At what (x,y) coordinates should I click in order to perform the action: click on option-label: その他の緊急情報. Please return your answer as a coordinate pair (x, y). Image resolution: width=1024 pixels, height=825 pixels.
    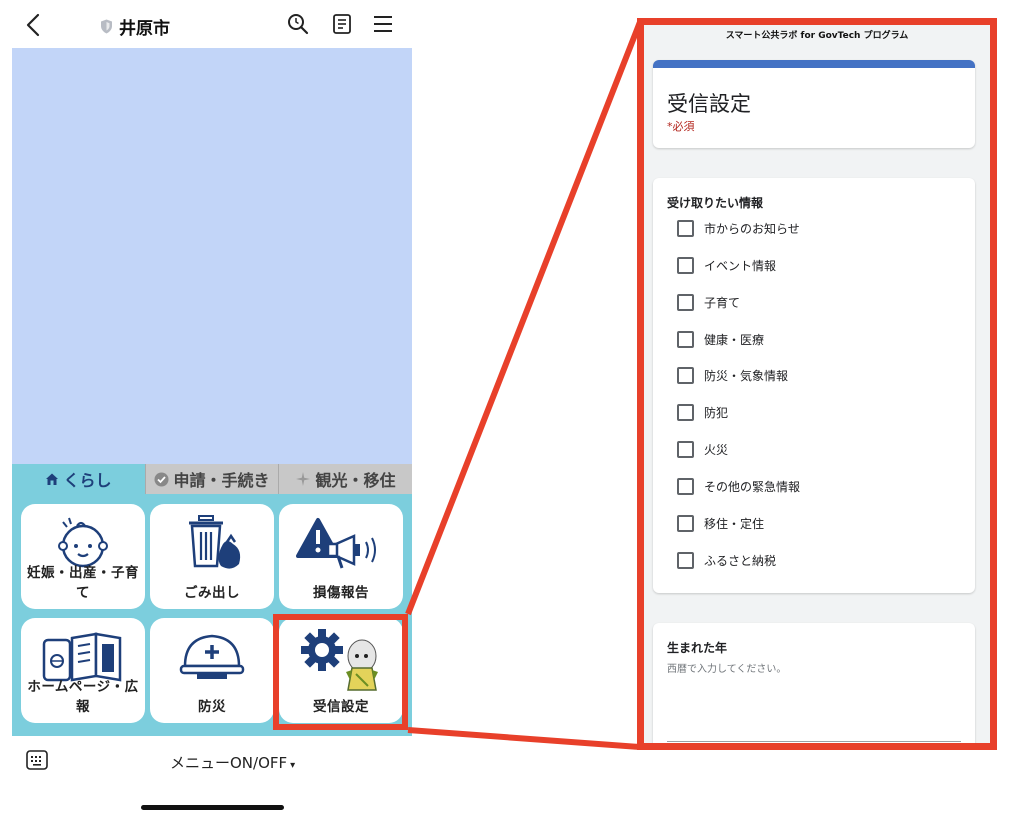
    Looking at the image, I should click on (752, 487).